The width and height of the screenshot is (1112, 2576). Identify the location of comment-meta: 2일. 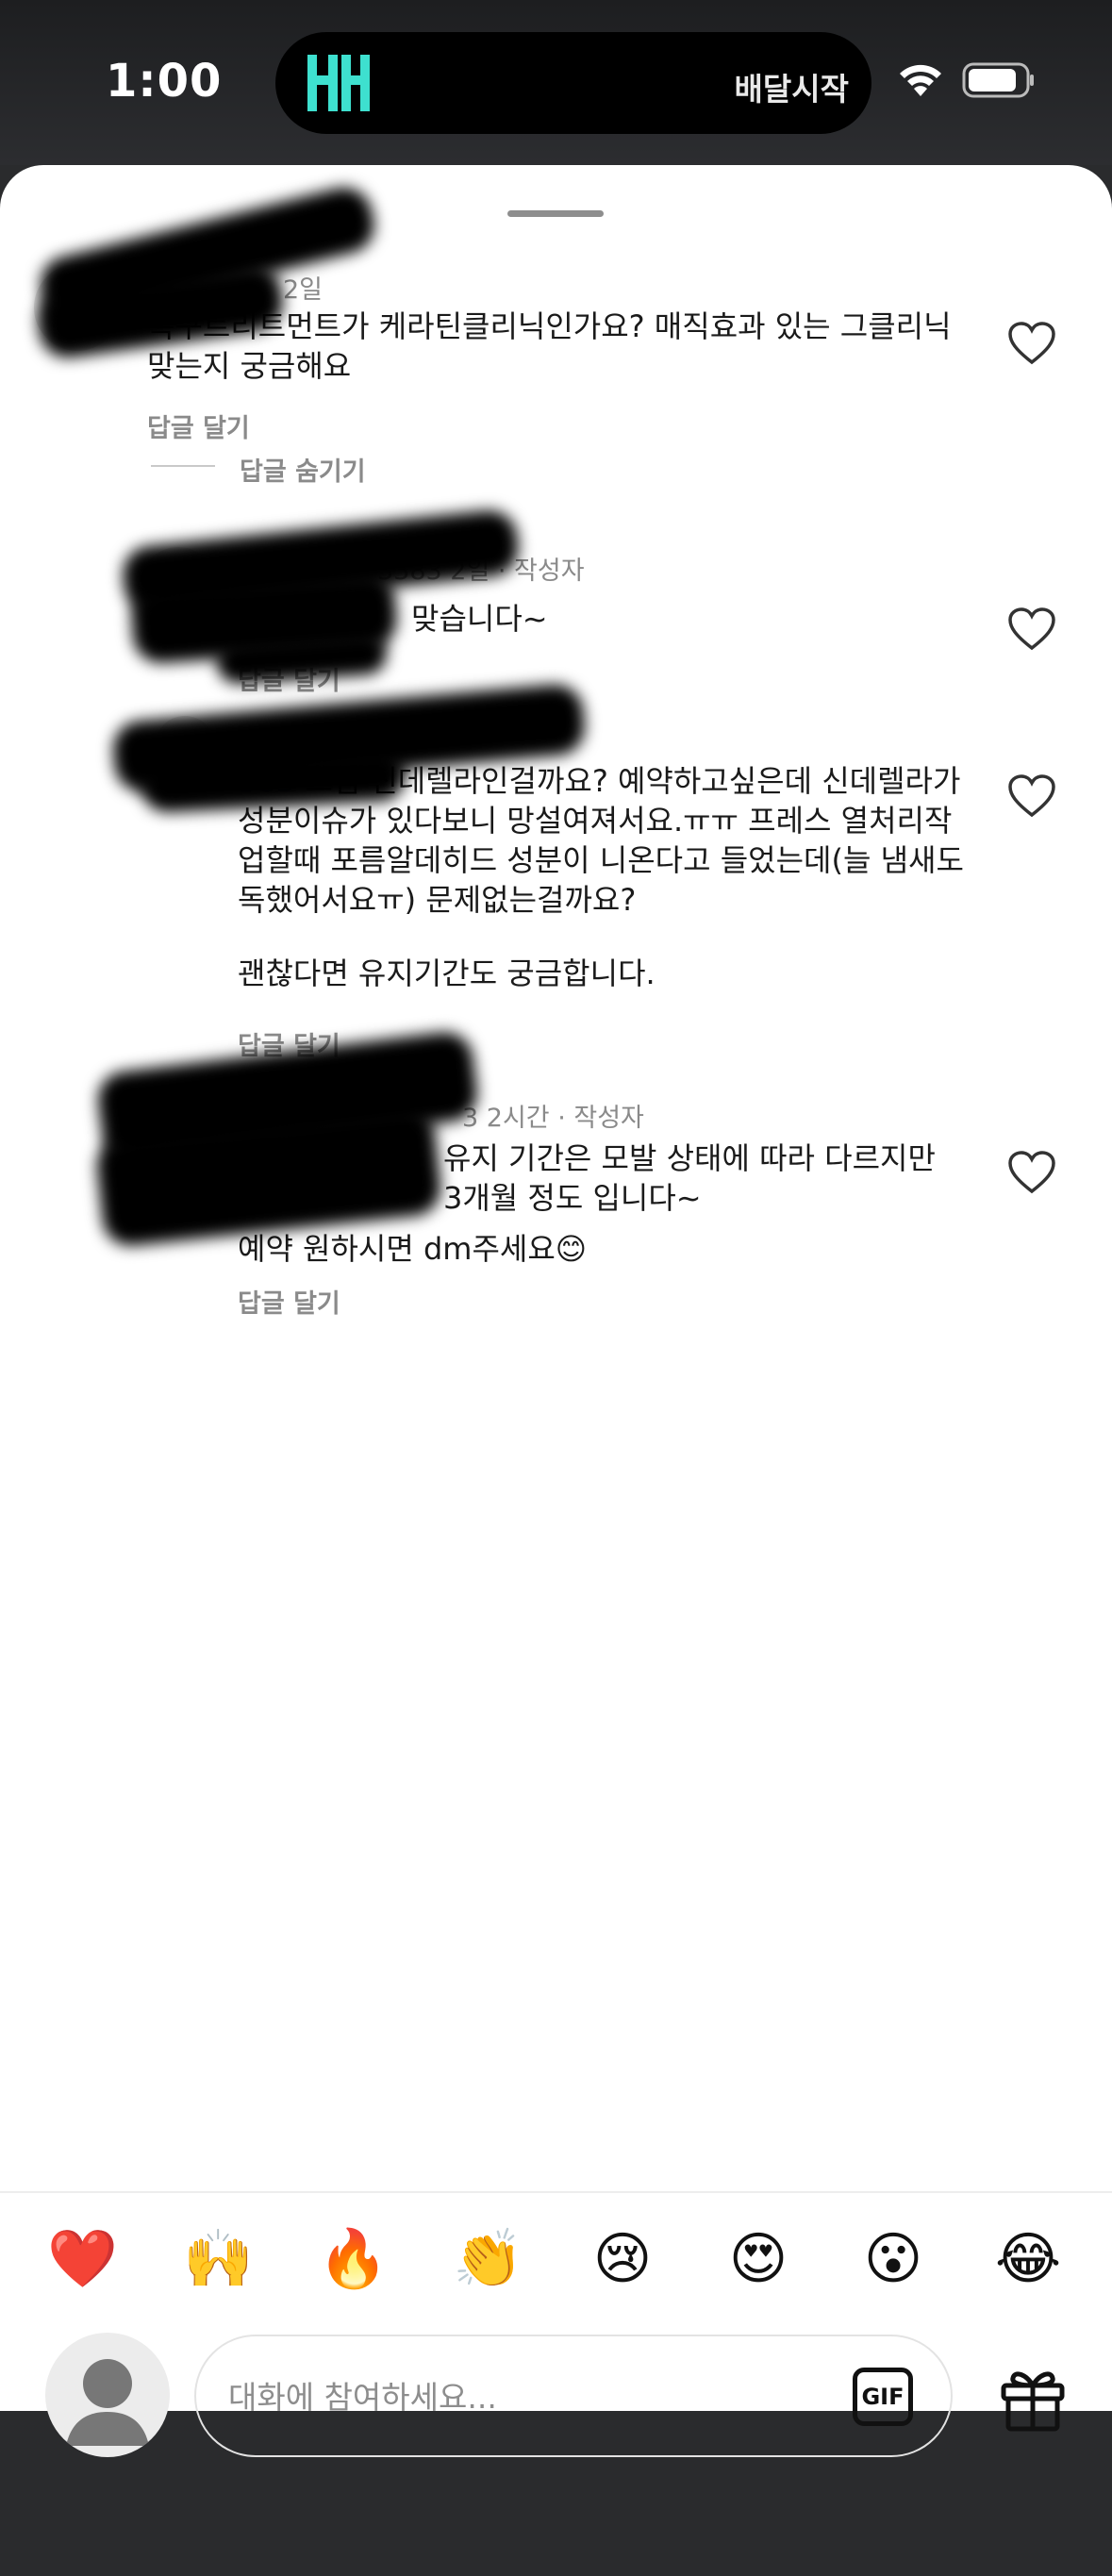
(303, 290).